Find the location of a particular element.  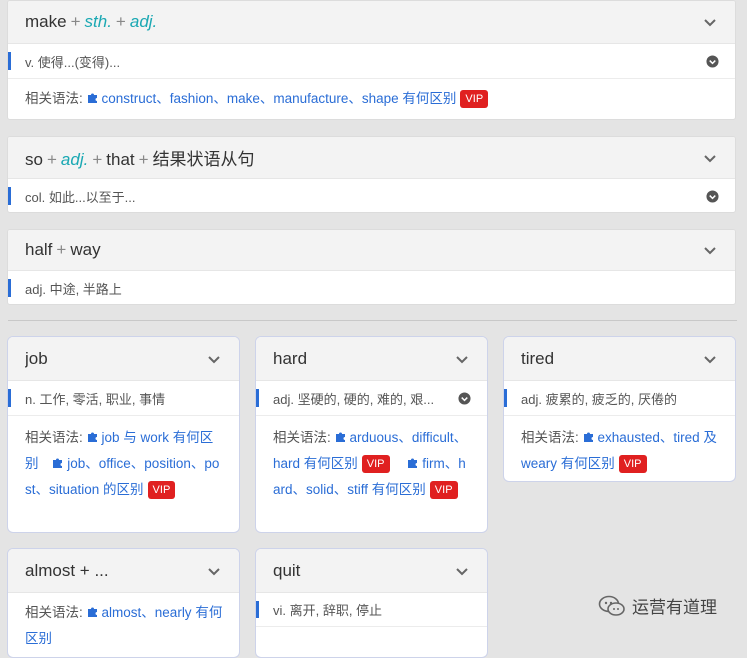

title-word: so is located at coordinates (34, 159).